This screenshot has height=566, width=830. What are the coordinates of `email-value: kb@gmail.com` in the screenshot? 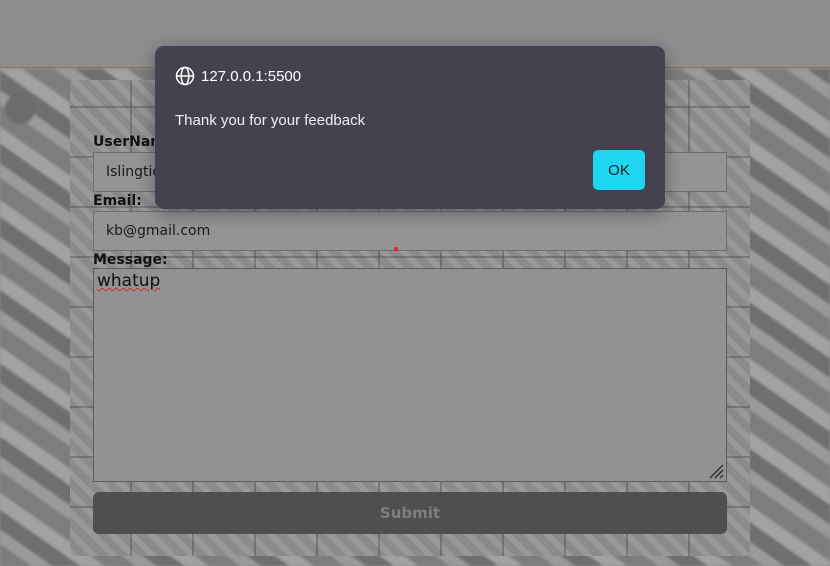 It's located at (158, 231).